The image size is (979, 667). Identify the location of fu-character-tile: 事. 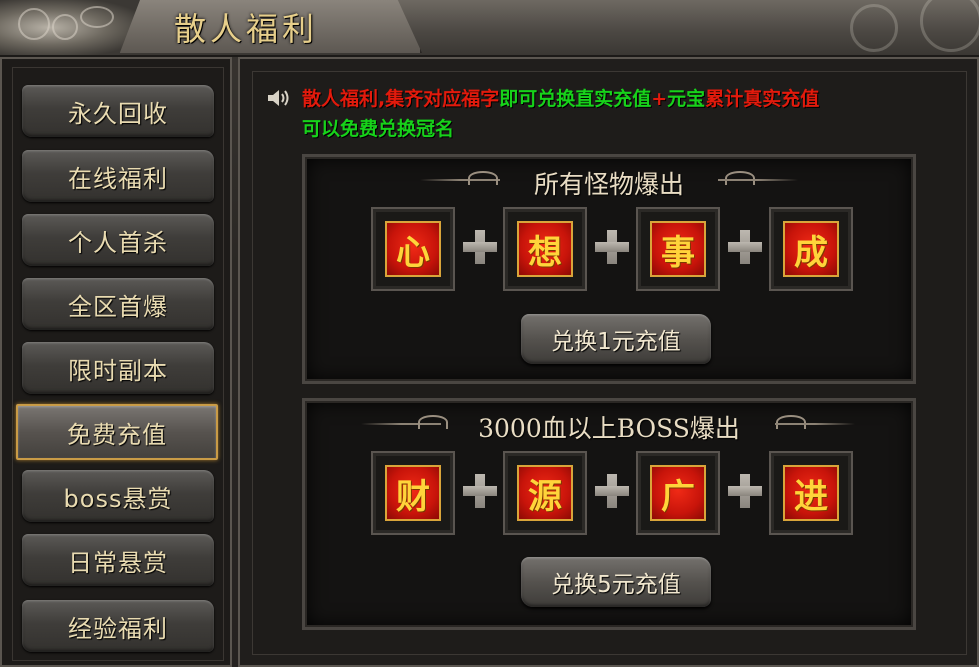
(678, 249).